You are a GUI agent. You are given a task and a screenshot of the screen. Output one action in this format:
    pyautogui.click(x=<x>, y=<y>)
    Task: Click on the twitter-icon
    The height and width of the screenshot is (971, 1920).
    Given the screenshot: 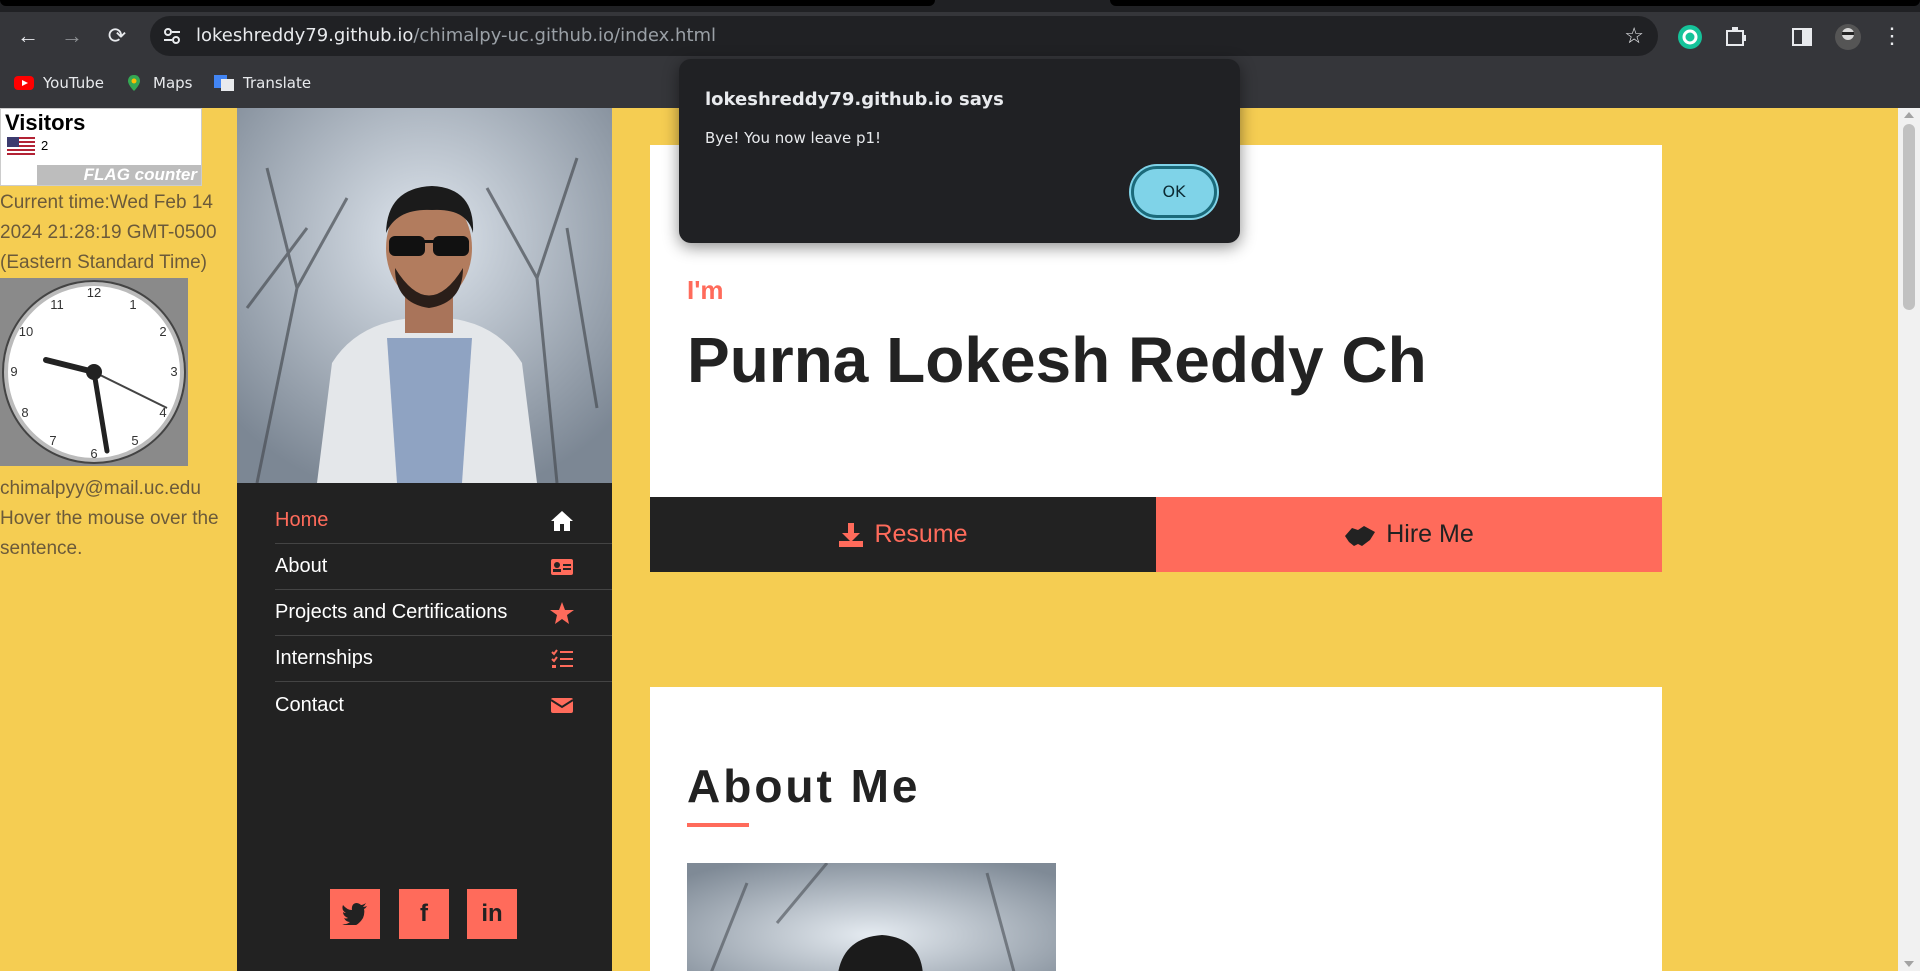 What is the action you would take?
    pyautogui.click(x=354, y=915)
    